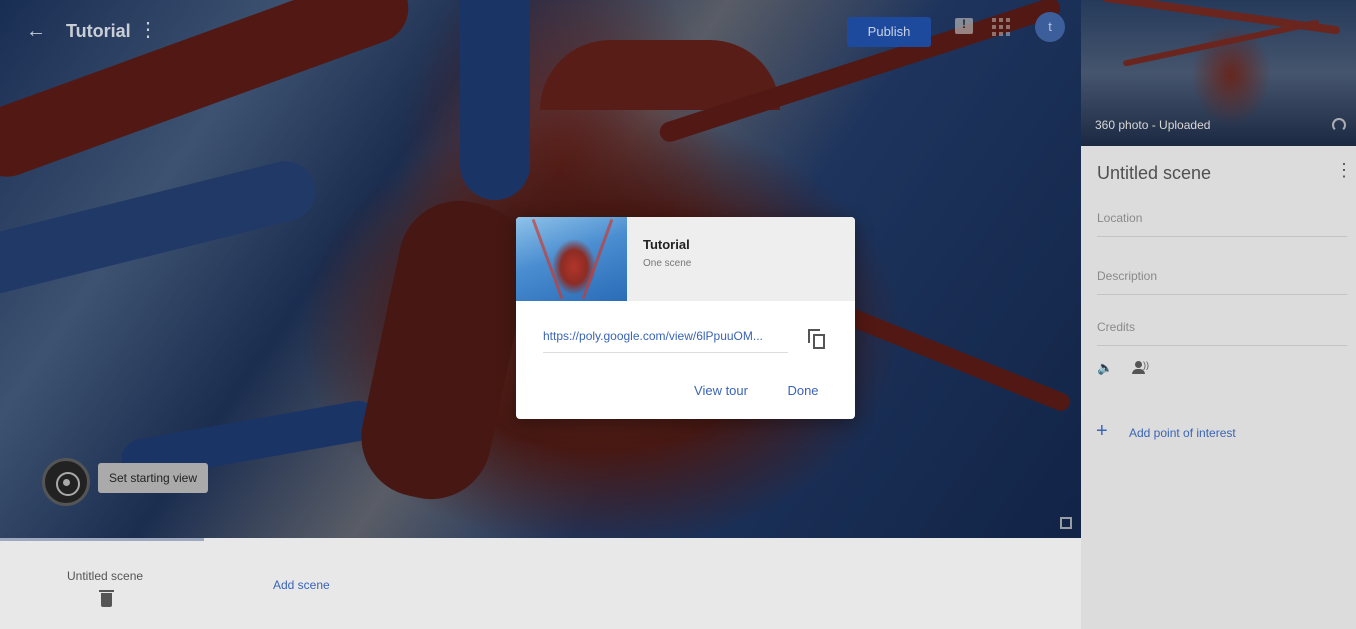  Describe the element at coordinates (37, 31) in the screenshot. I see `arrow-back-icon: ←` at that location.